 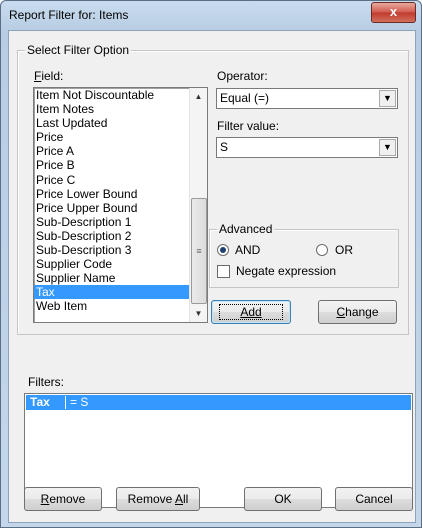 I want to click on cancel-button: Cancel, so click(x=374, y=499).